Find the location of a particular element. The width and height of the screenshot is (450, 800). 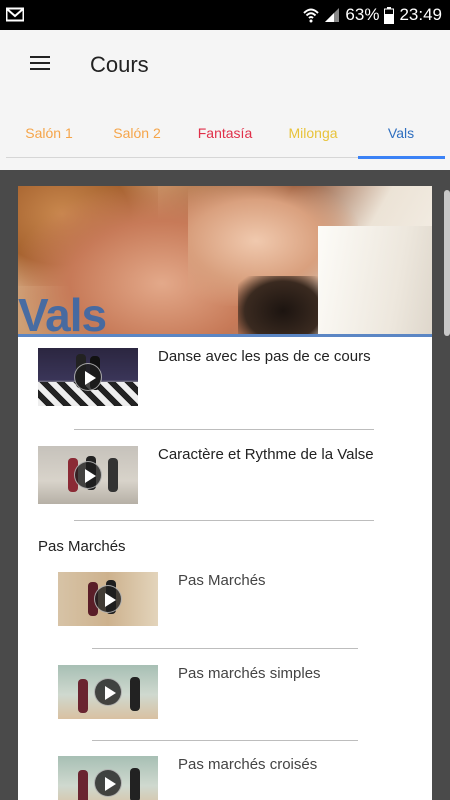

tab-salon-1: Salón 1 is located at coordinates (49, 133).